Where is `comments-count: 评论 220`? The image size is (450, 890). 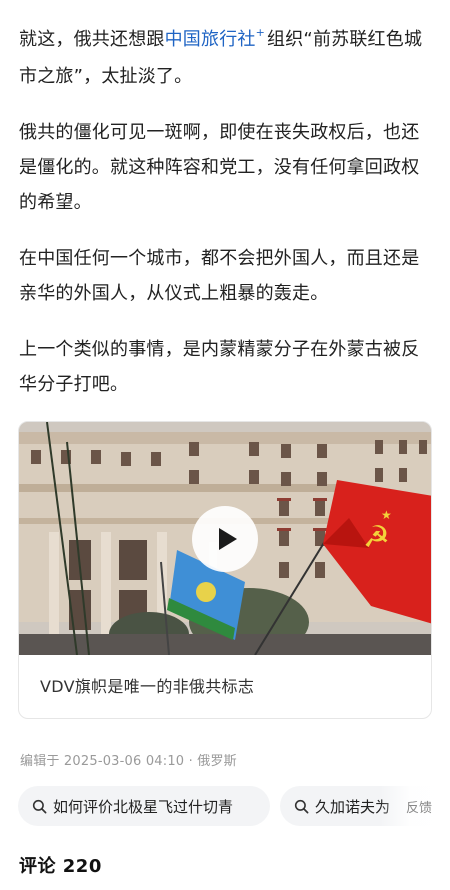
comments-count: 评论 220 is located at coordinates (60, 865).